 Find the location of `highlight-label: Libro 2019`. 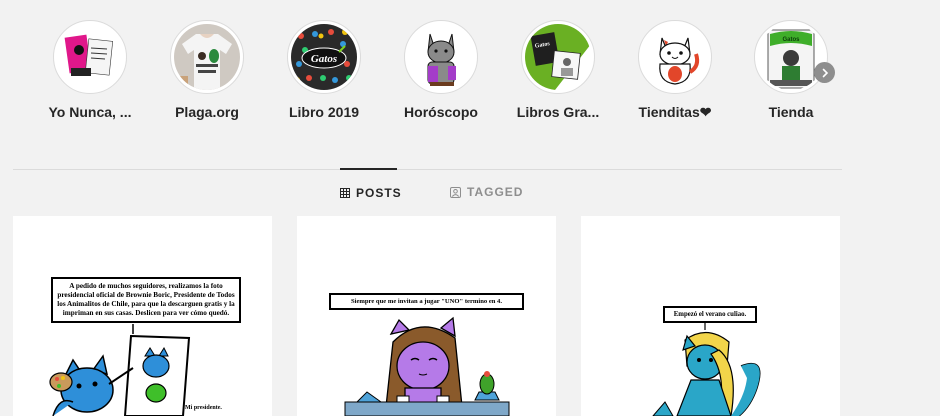

highlight-label: Libro 2019 is located at coordinates (324, 112).